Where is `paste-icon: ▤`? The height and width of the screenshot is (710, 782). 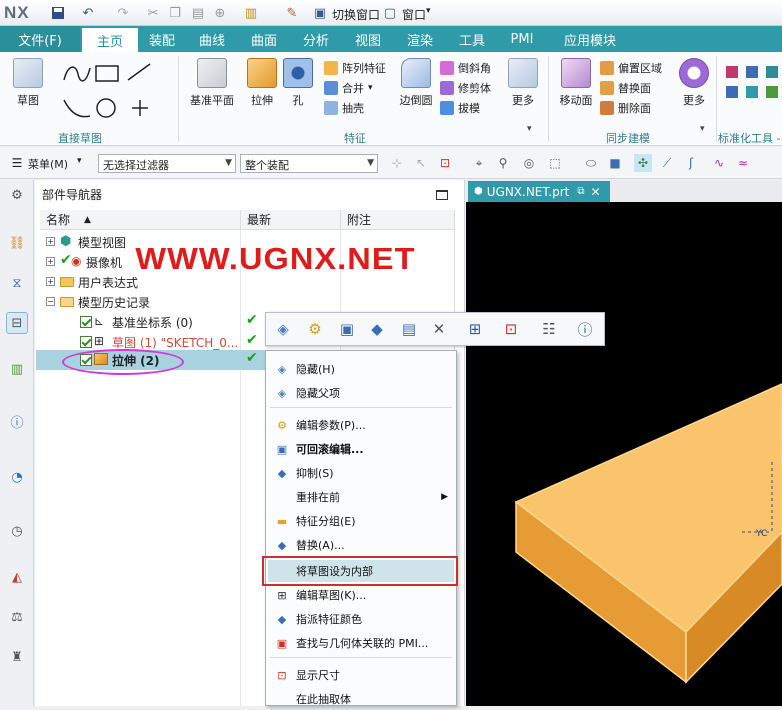
paste-icon: ▤ is located at coordinates (198, 13).